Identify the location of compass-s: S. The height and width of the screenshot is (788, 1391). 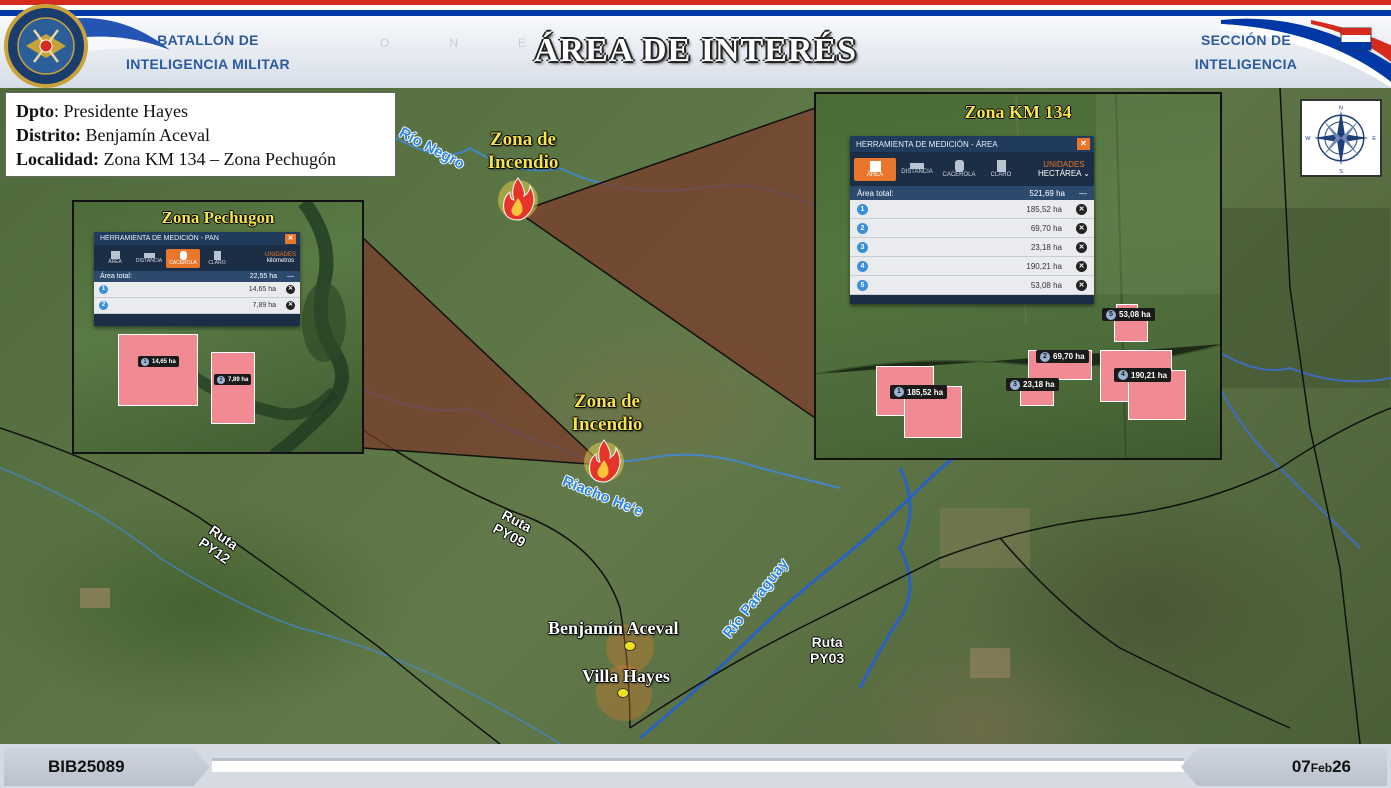
(1341, 172).